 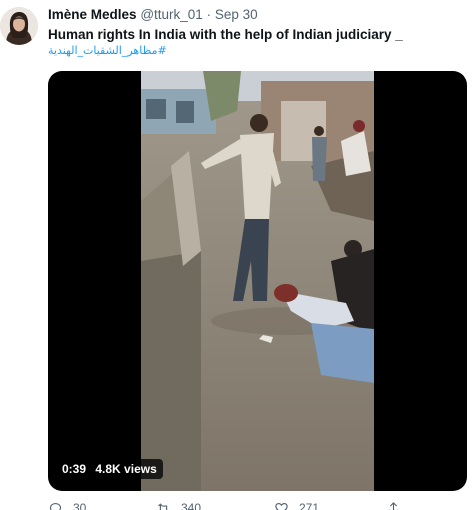 What do you see at coordinates (163, 506) in the screenshot?
I see `retweet-icon` at bounding box center [163, 506].